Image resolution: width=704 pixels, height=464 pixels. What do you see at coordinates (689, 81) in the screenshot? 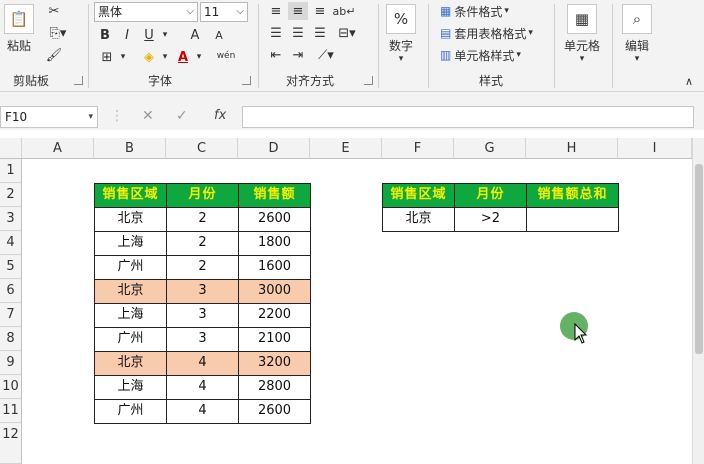
I see `collapse-ribbon-icon: ∧` at bounding box center [689, 81].